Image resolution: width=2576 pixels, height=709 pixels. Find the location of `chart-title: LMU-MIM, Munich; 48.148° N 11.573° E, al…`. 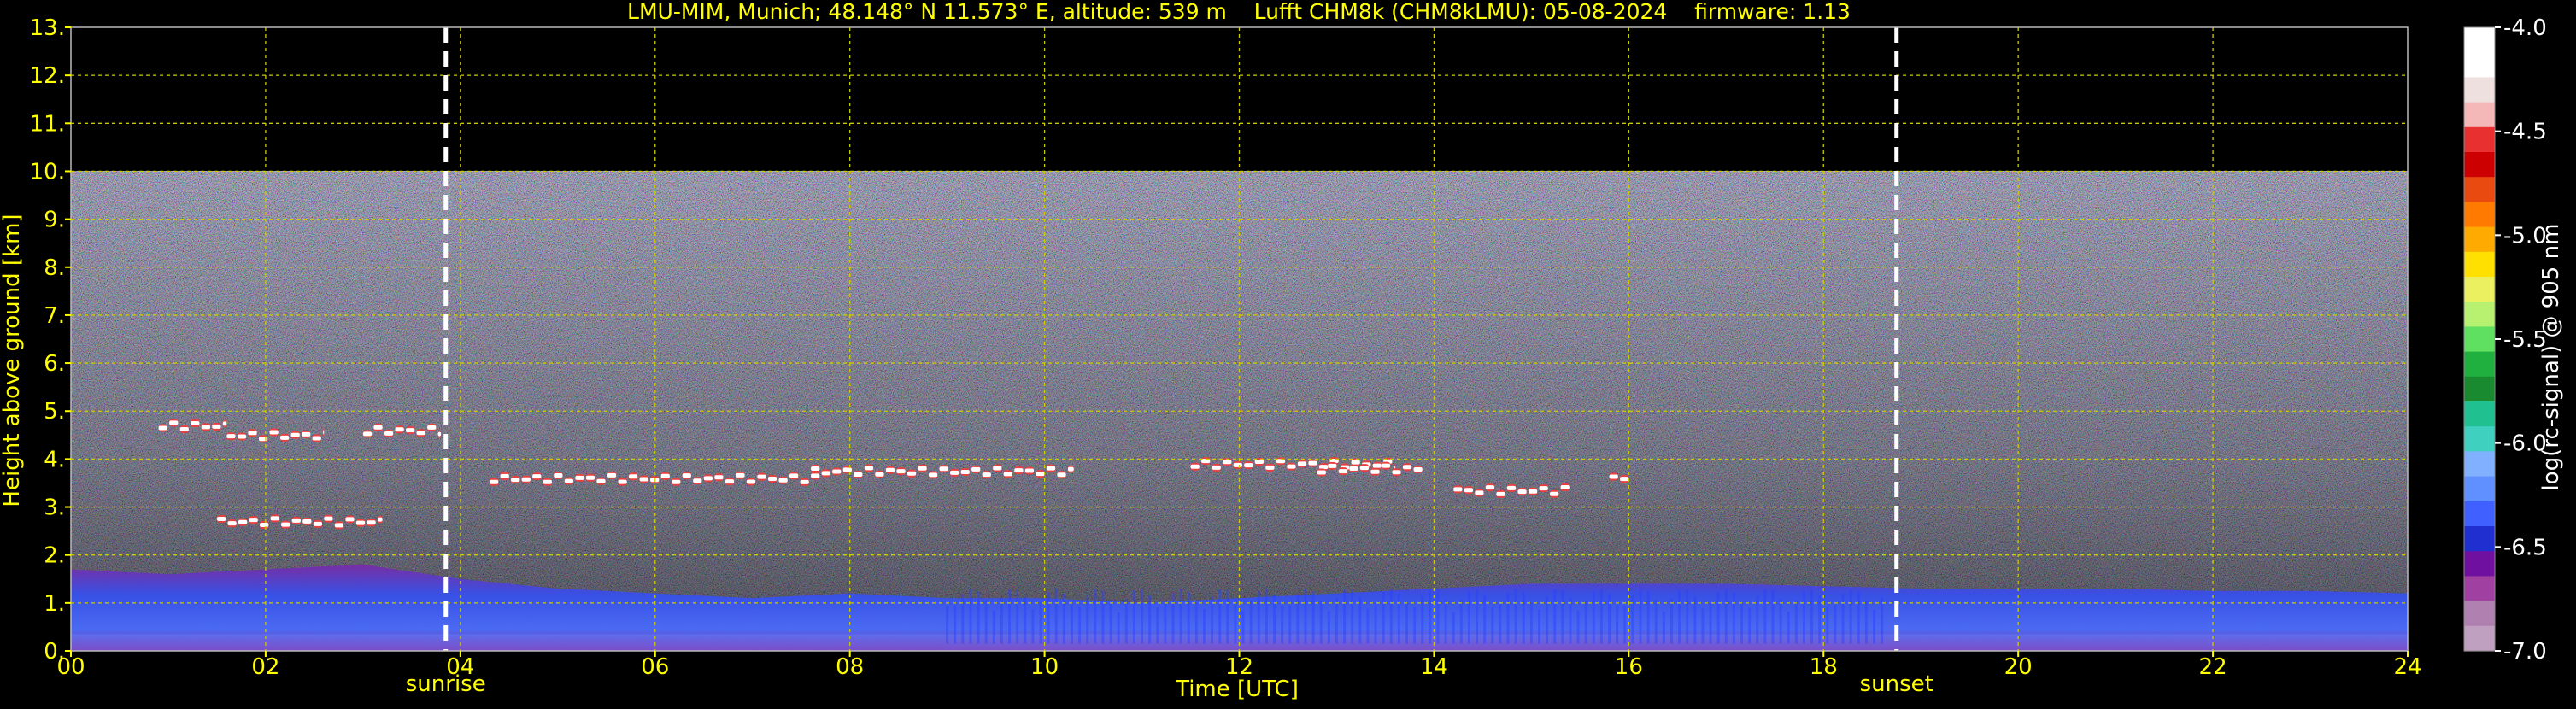

chart-title: LMU-MIM, Munich; 48.148° N 11.573° E, al… is located at coordinates (1239, 12).